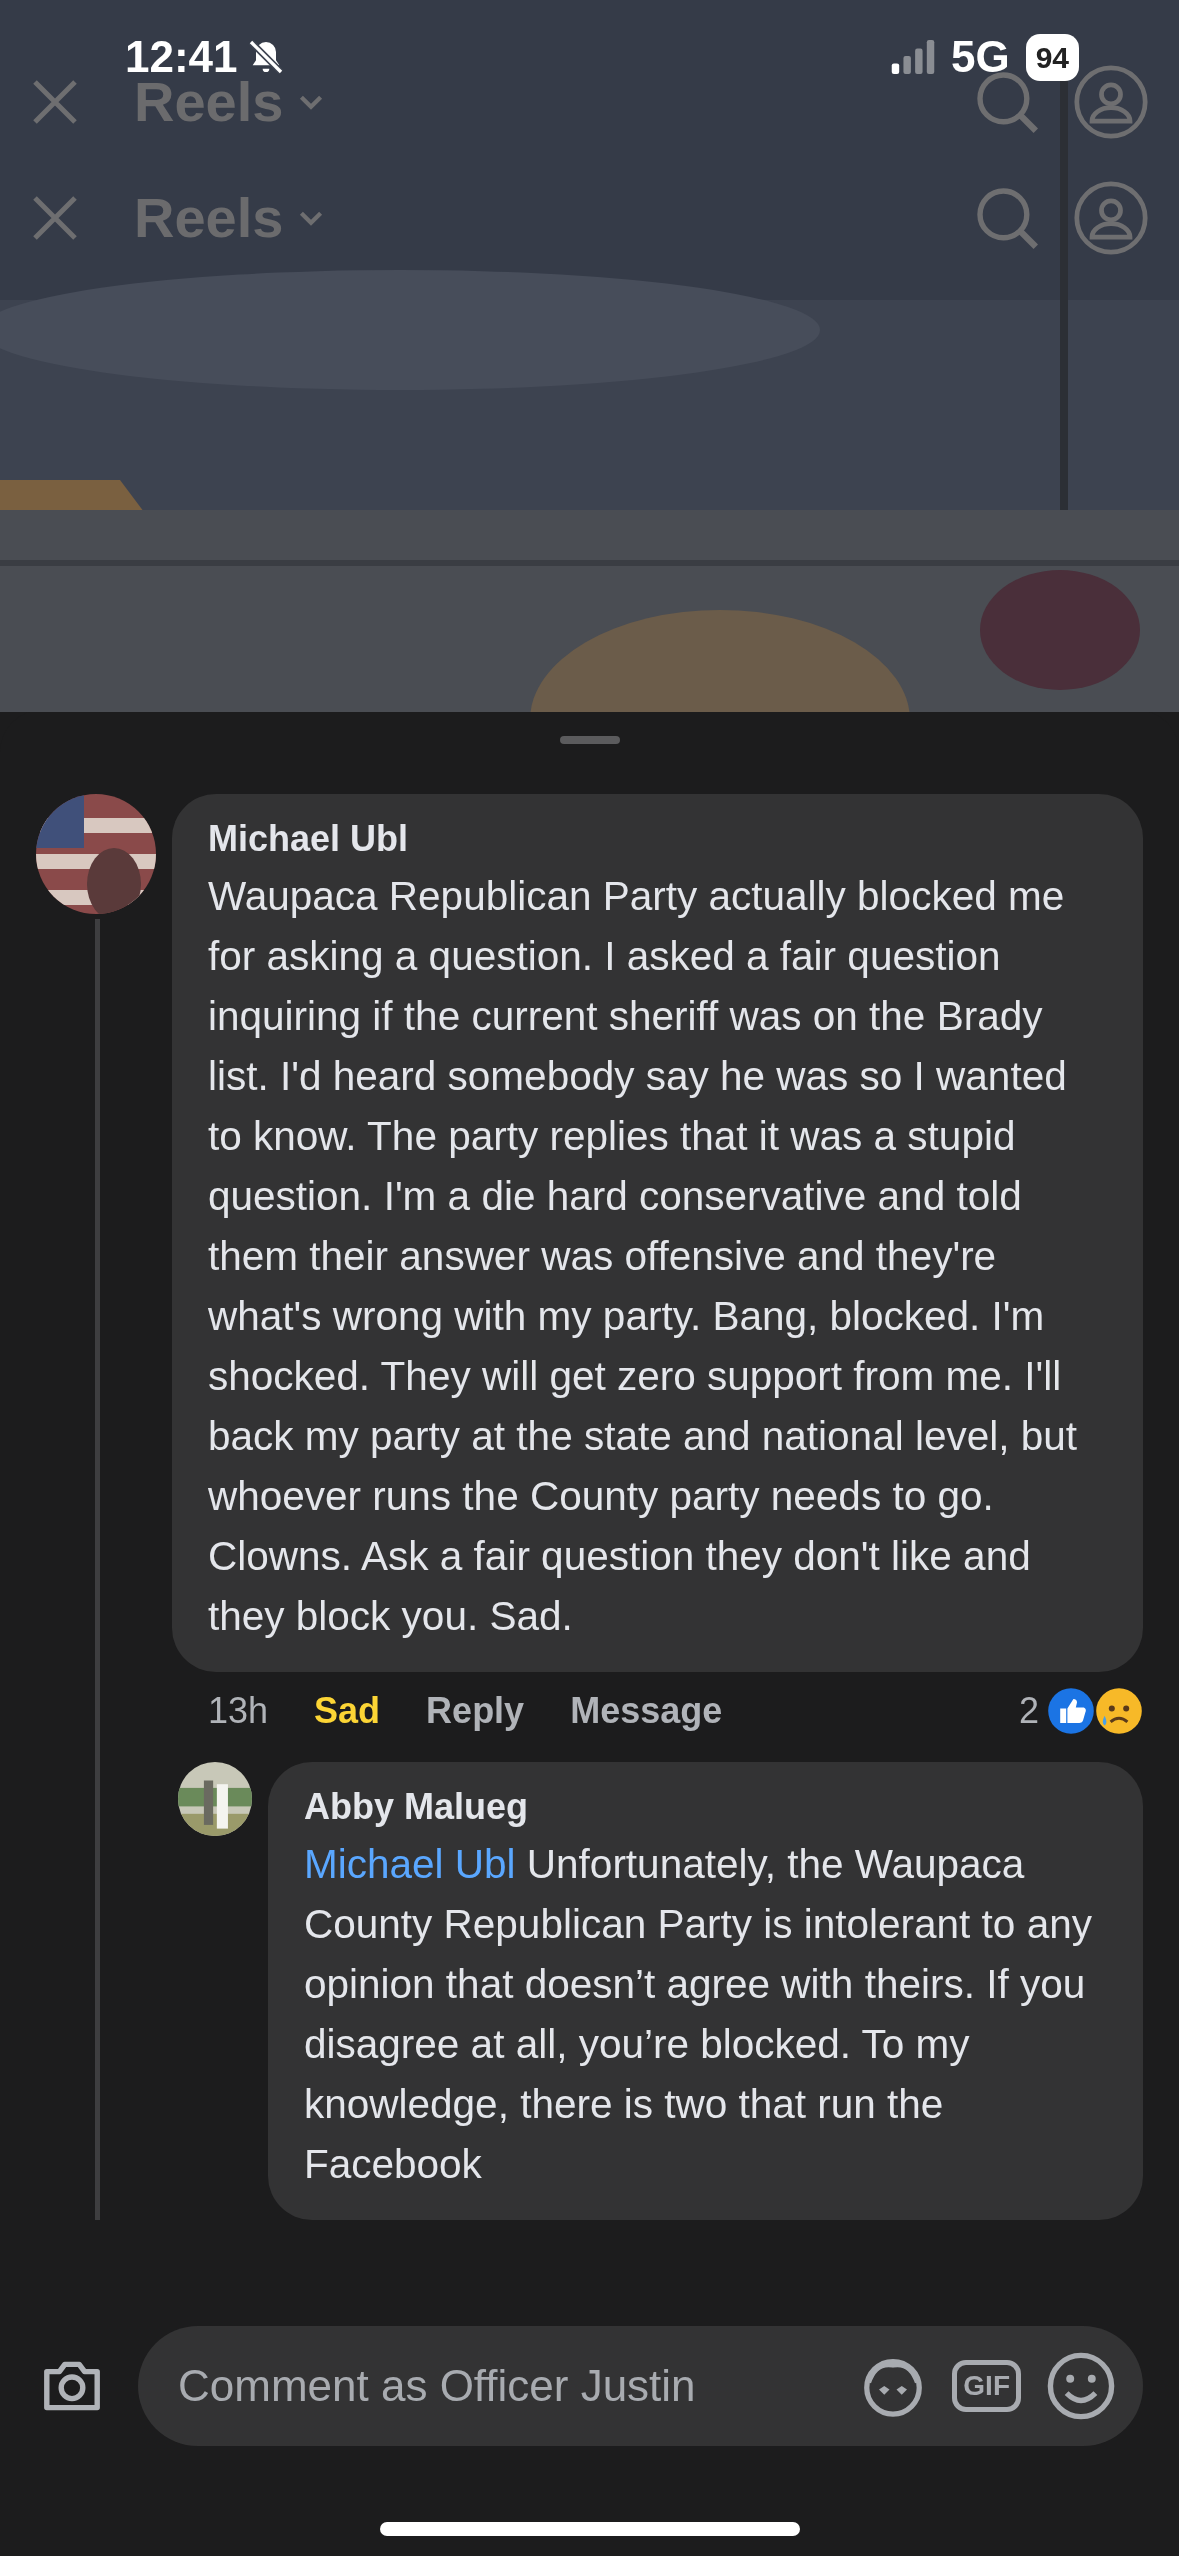 Image resolution: width=1179 pixels, height=2556 pixels. Describe the element at coordinates (589, 740) in the screenshot. I see `drag-handle` at that location.